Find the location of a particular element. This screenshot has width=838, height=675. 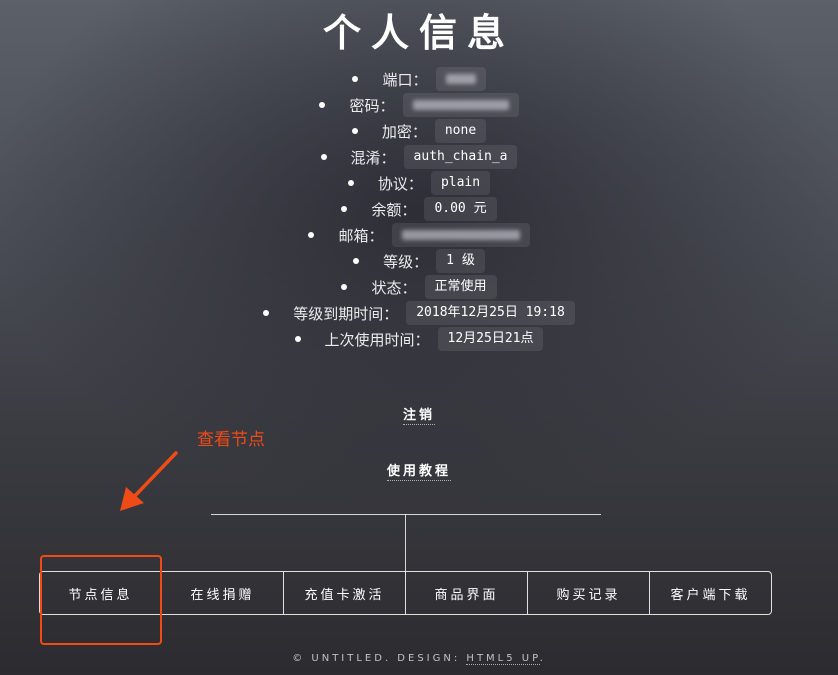

page-title: 个人信息 is located at coordinates (418, 32).